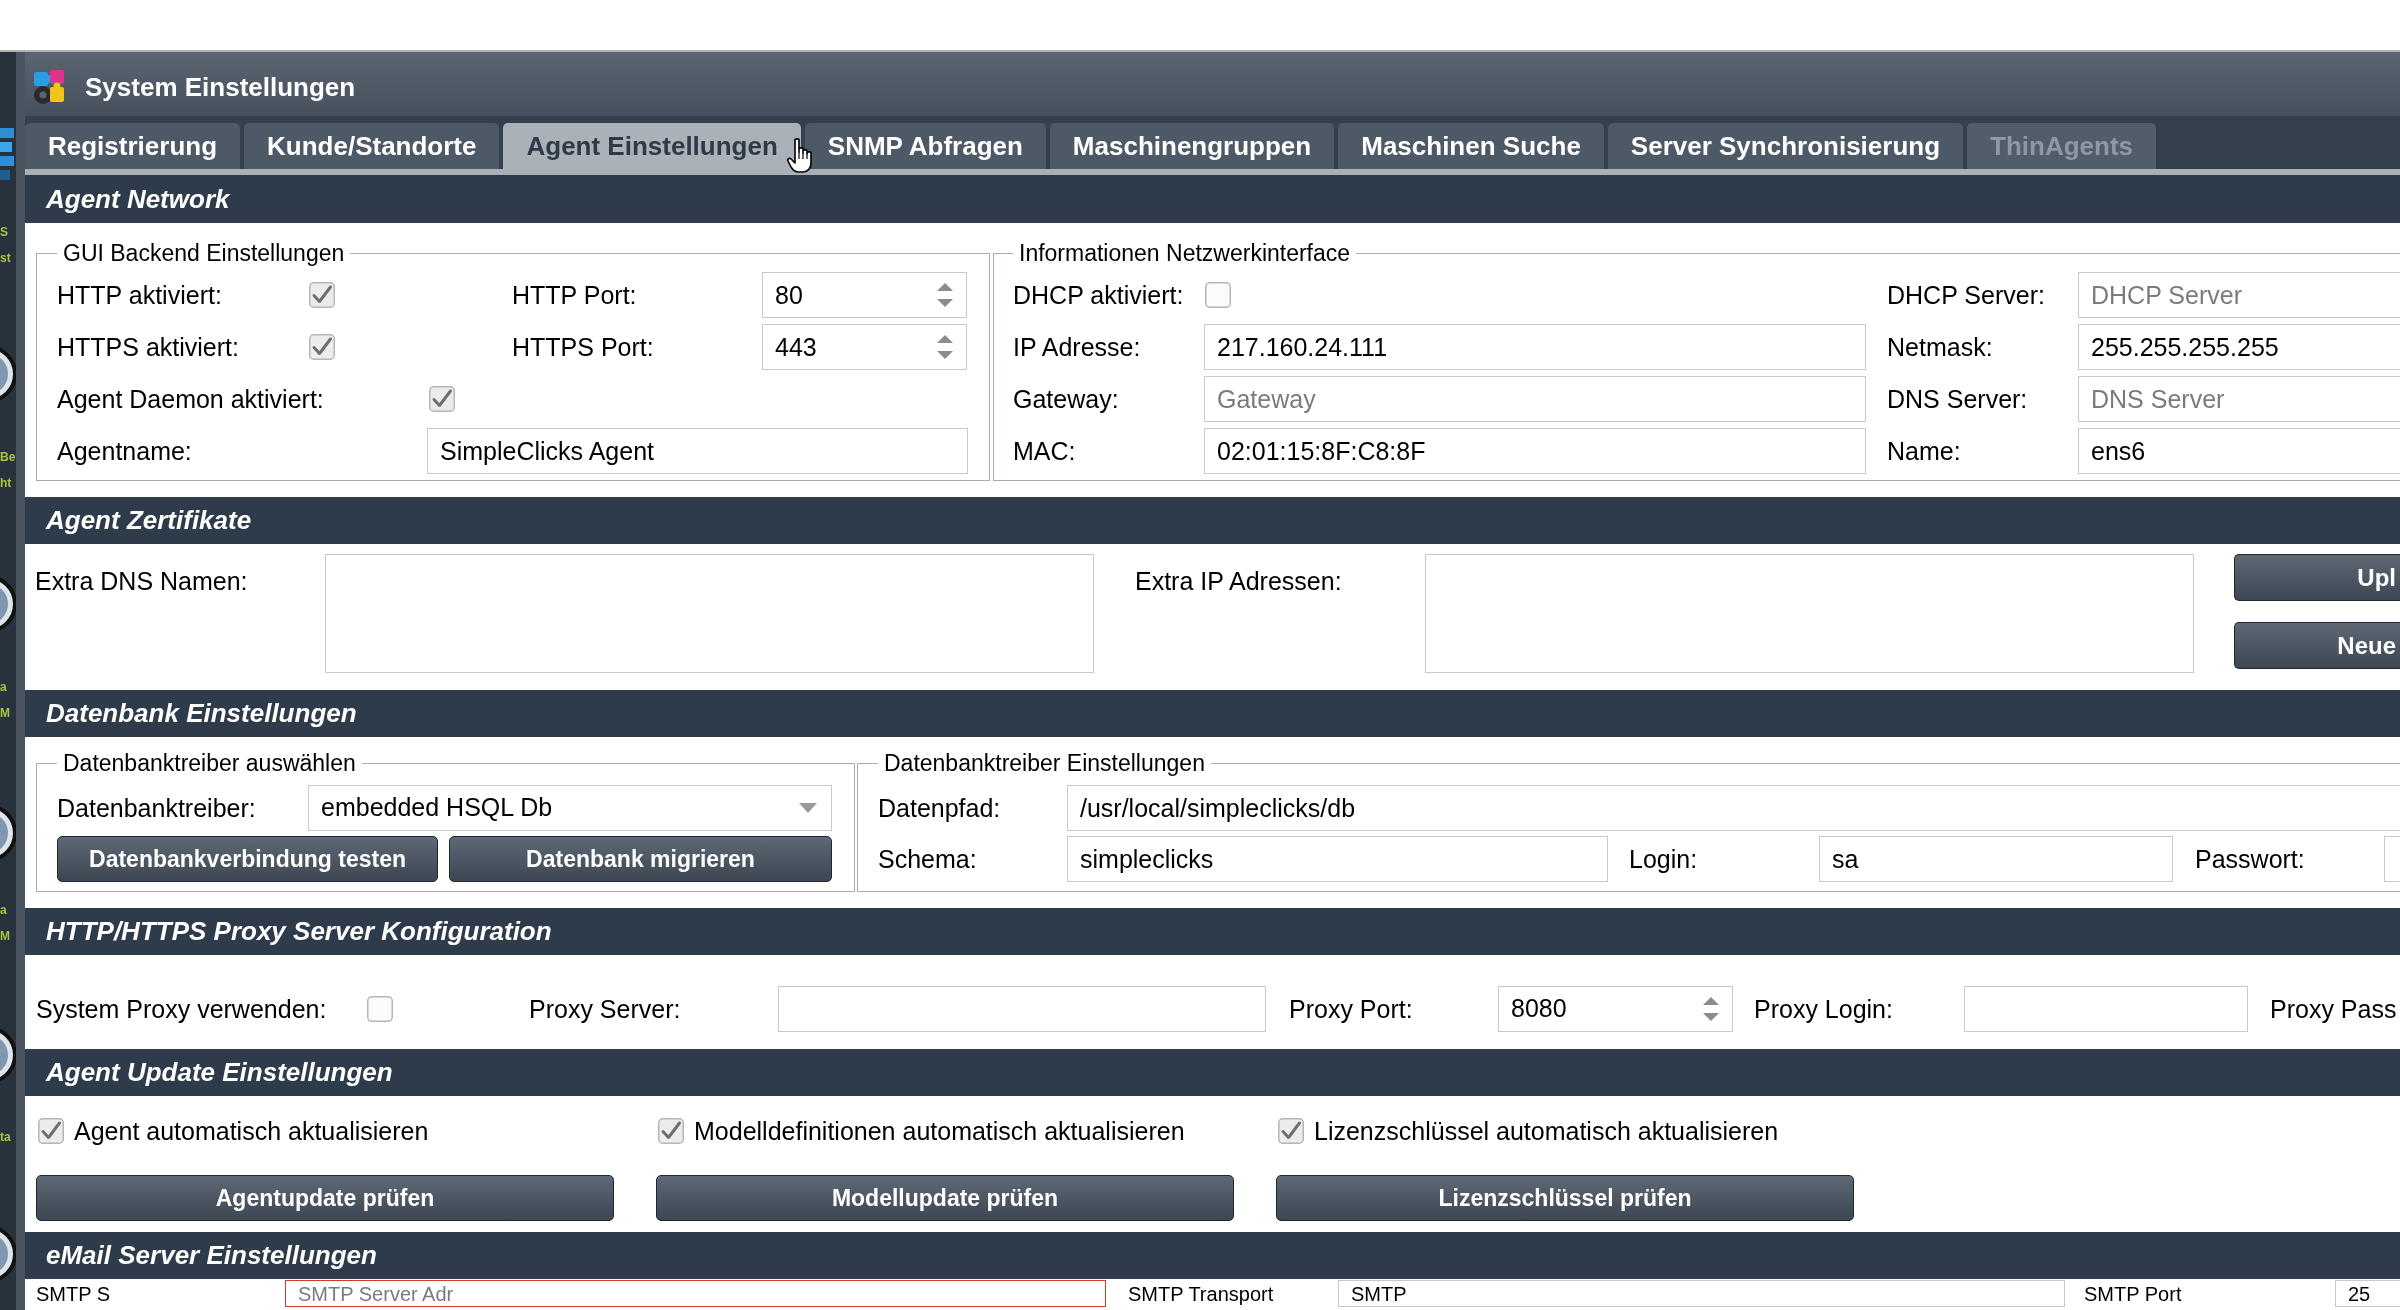 The image size is (2400, 1310). What do you see at coordinates (575, 295) in the screenshot?
I see `field-label: HTTP Port:` at bounding box center [575, 295].